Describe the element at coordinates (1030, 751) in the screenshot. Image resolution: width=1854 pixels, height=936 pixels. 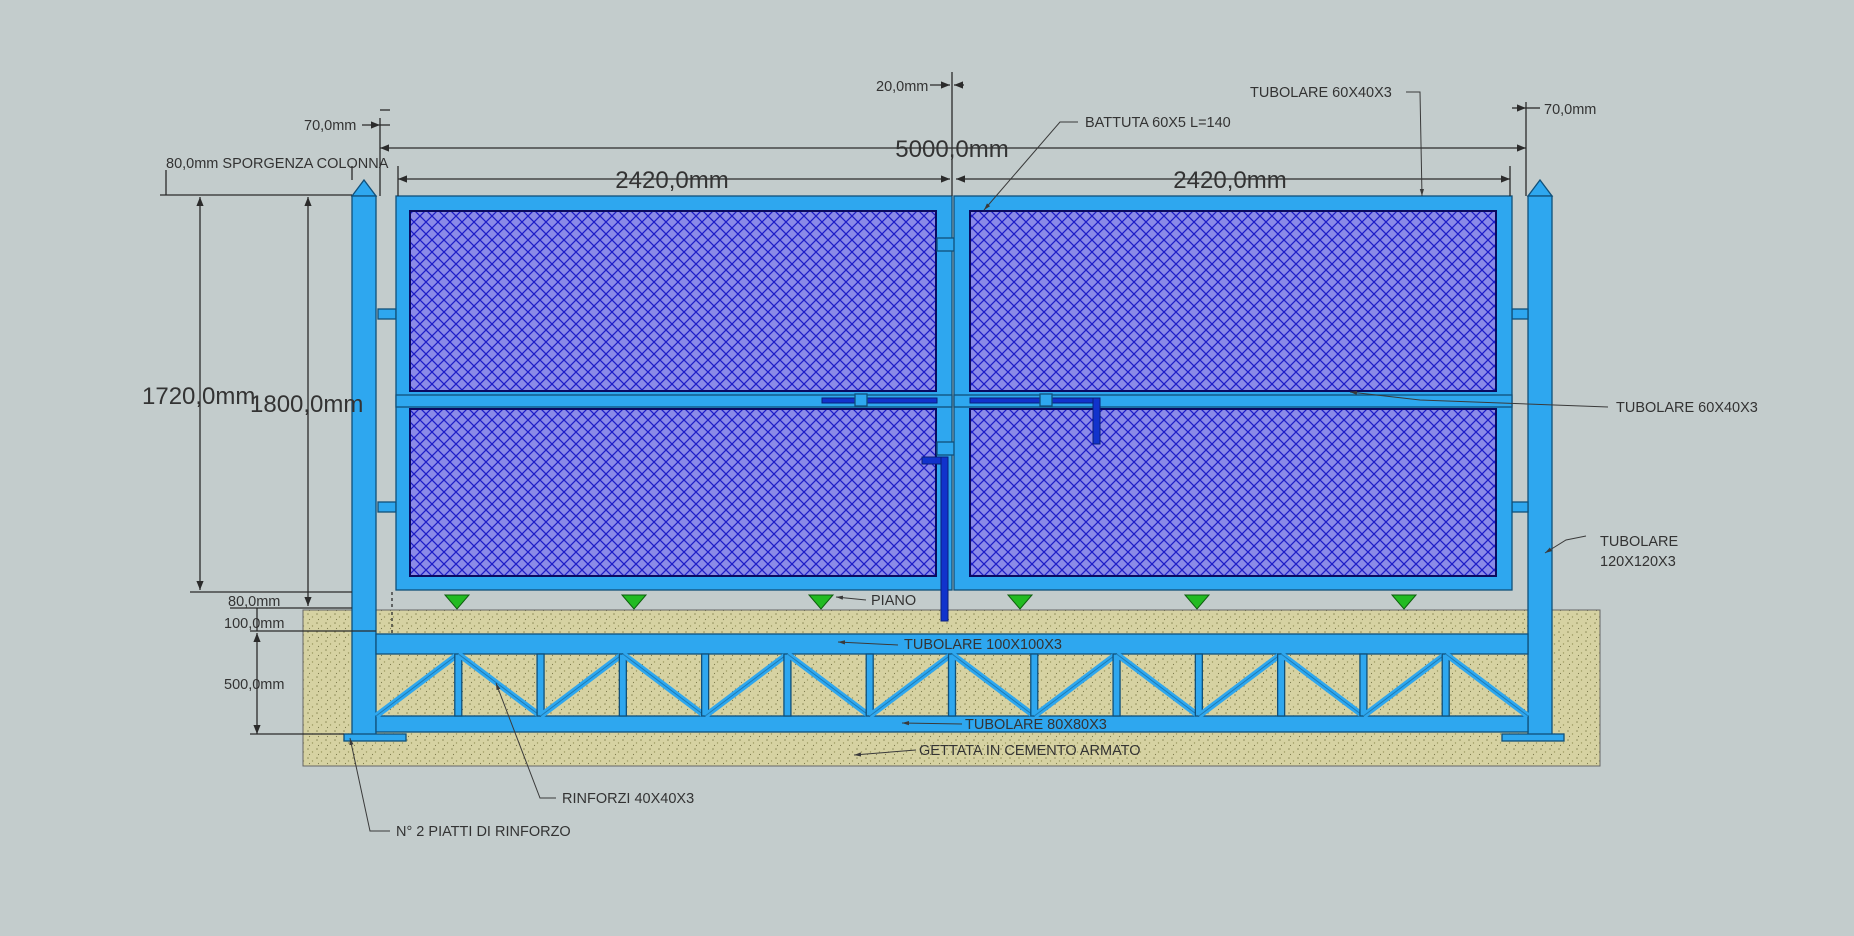
I see `label-concrete: GETTATA IN CEMENTO ARMATO` at that location.